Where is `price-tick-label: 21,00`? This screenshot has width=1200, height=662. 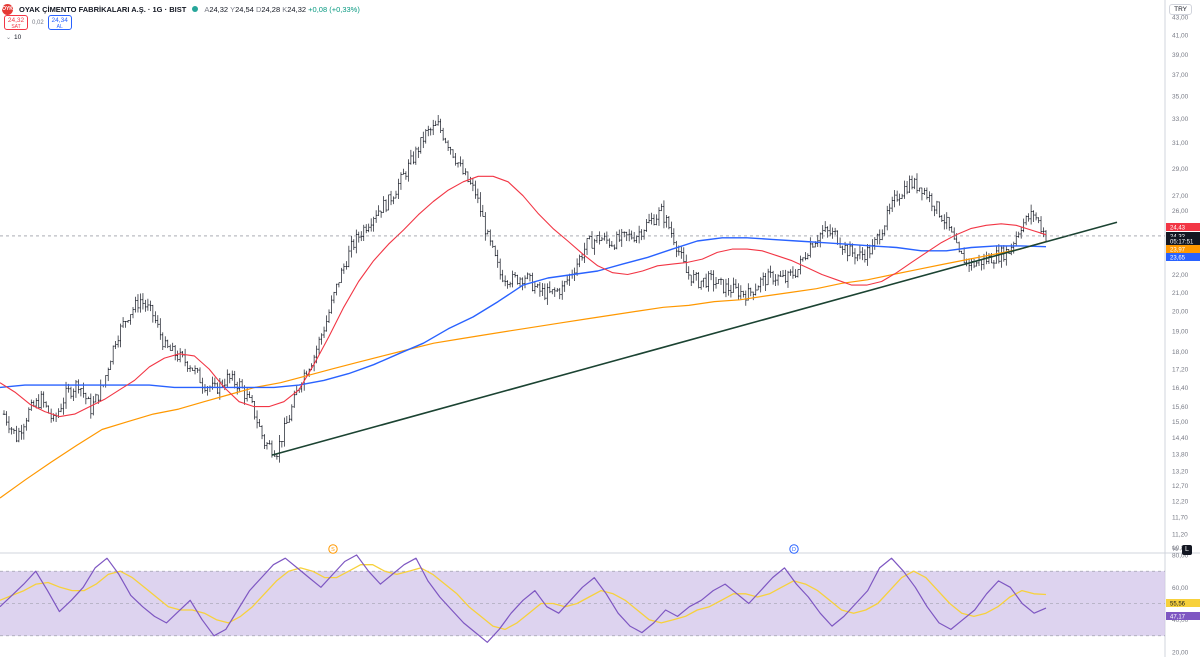 price-tick-label: 21,00 is located at coordinates (1180, 293).